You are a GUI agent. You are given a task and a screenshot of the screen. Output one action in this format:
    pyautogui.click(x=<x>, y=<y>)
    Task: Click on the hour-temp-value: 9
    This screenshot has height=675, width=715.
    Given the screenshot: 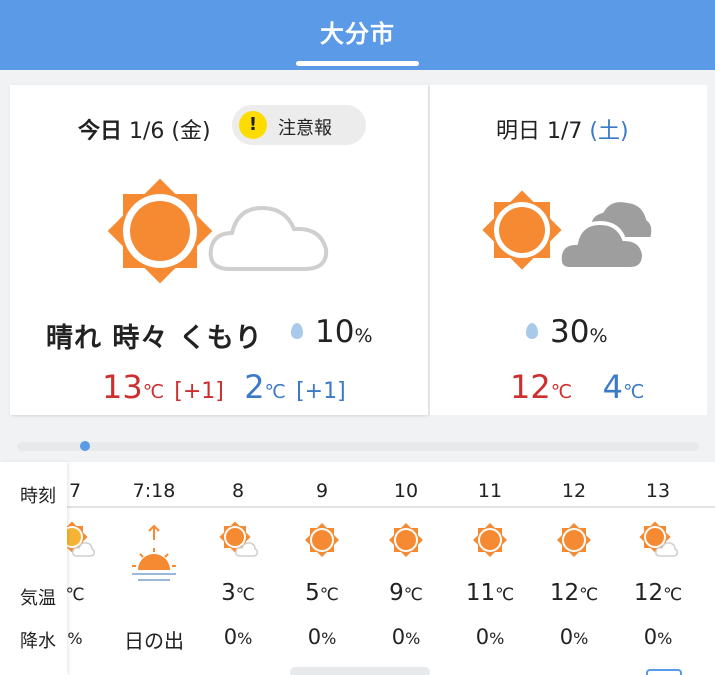 What is the action you would take?
    pyautogui.click(x=396, y=593)
    